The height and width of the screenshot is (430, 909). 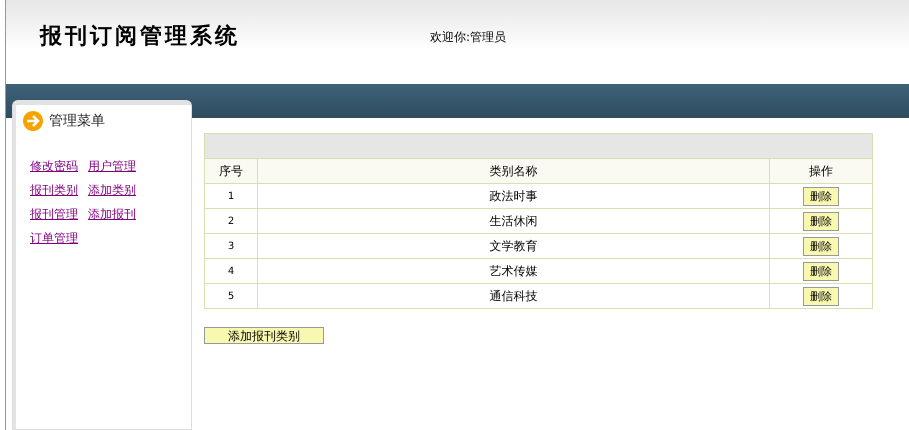 I want to click on table-cell: 4, so click(x=231, y=271).